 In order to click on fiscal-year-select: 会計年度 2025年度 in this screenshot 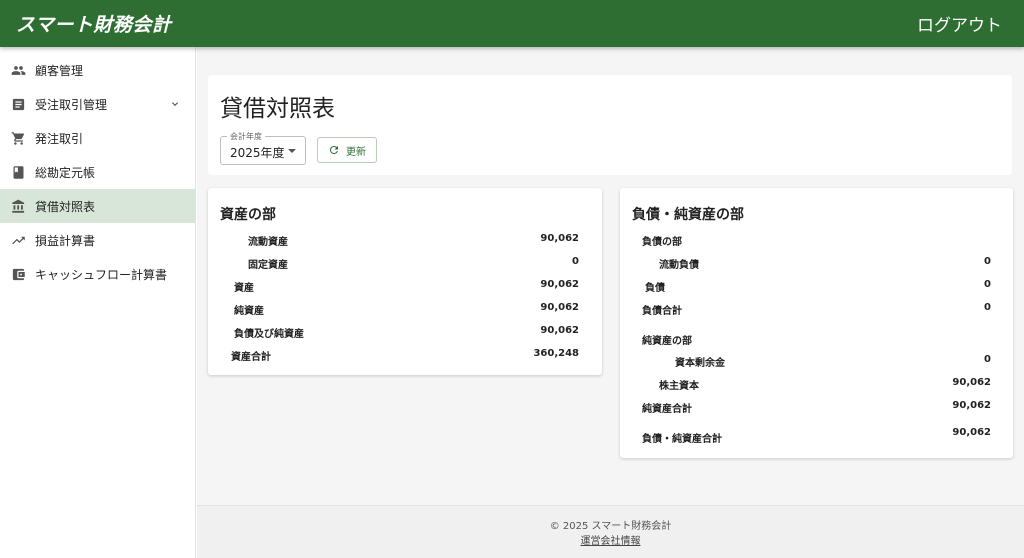, I will do `click(263, 148)`.